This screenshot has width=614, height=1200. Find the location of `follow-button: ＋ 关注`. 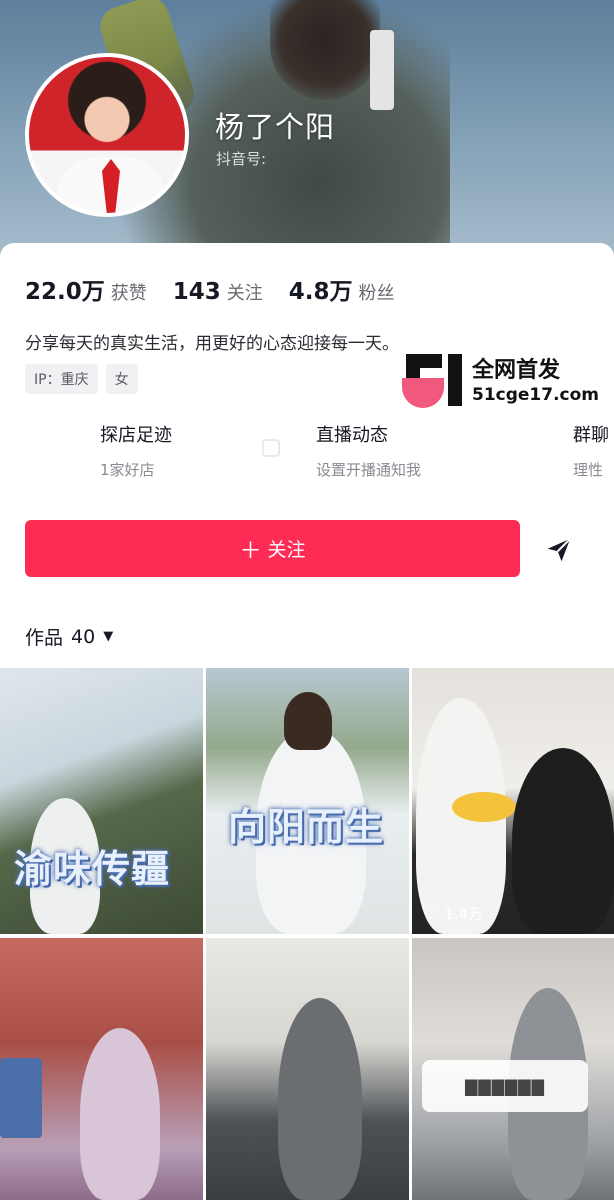

follow-button: ＋ 关注 is located at coordinates (272, 548).